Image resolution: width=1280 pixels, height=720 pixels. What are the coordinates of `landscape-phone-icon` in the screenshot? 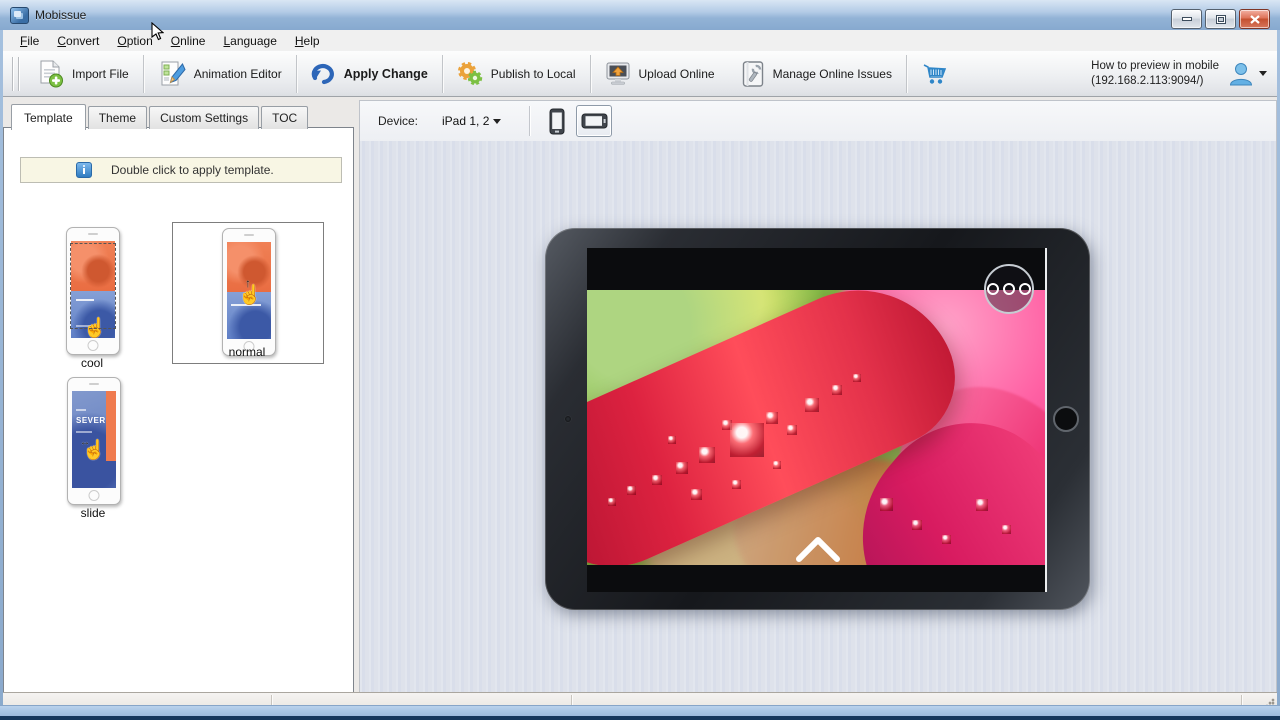 It's located at (594, 121).